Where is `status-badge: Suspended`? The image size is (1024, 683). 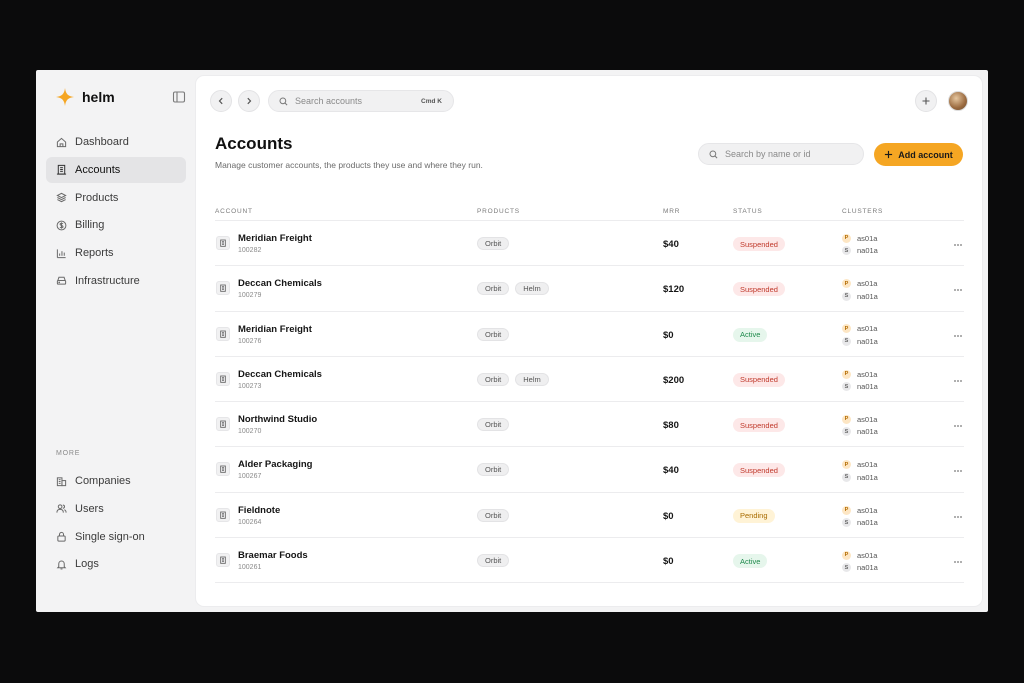 status-badge: Suspended is located at coordinates (759, 470).